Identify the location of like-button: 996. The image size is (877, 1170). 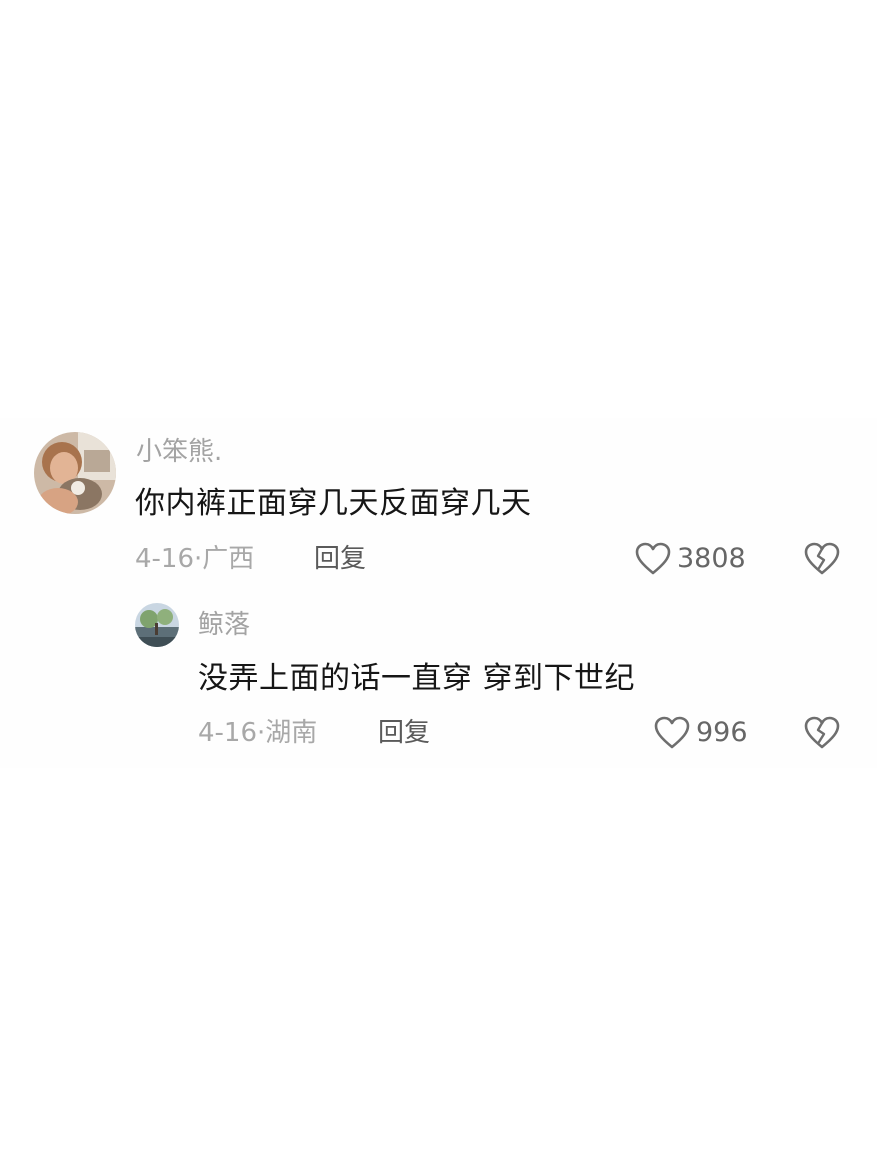
(701, 733).